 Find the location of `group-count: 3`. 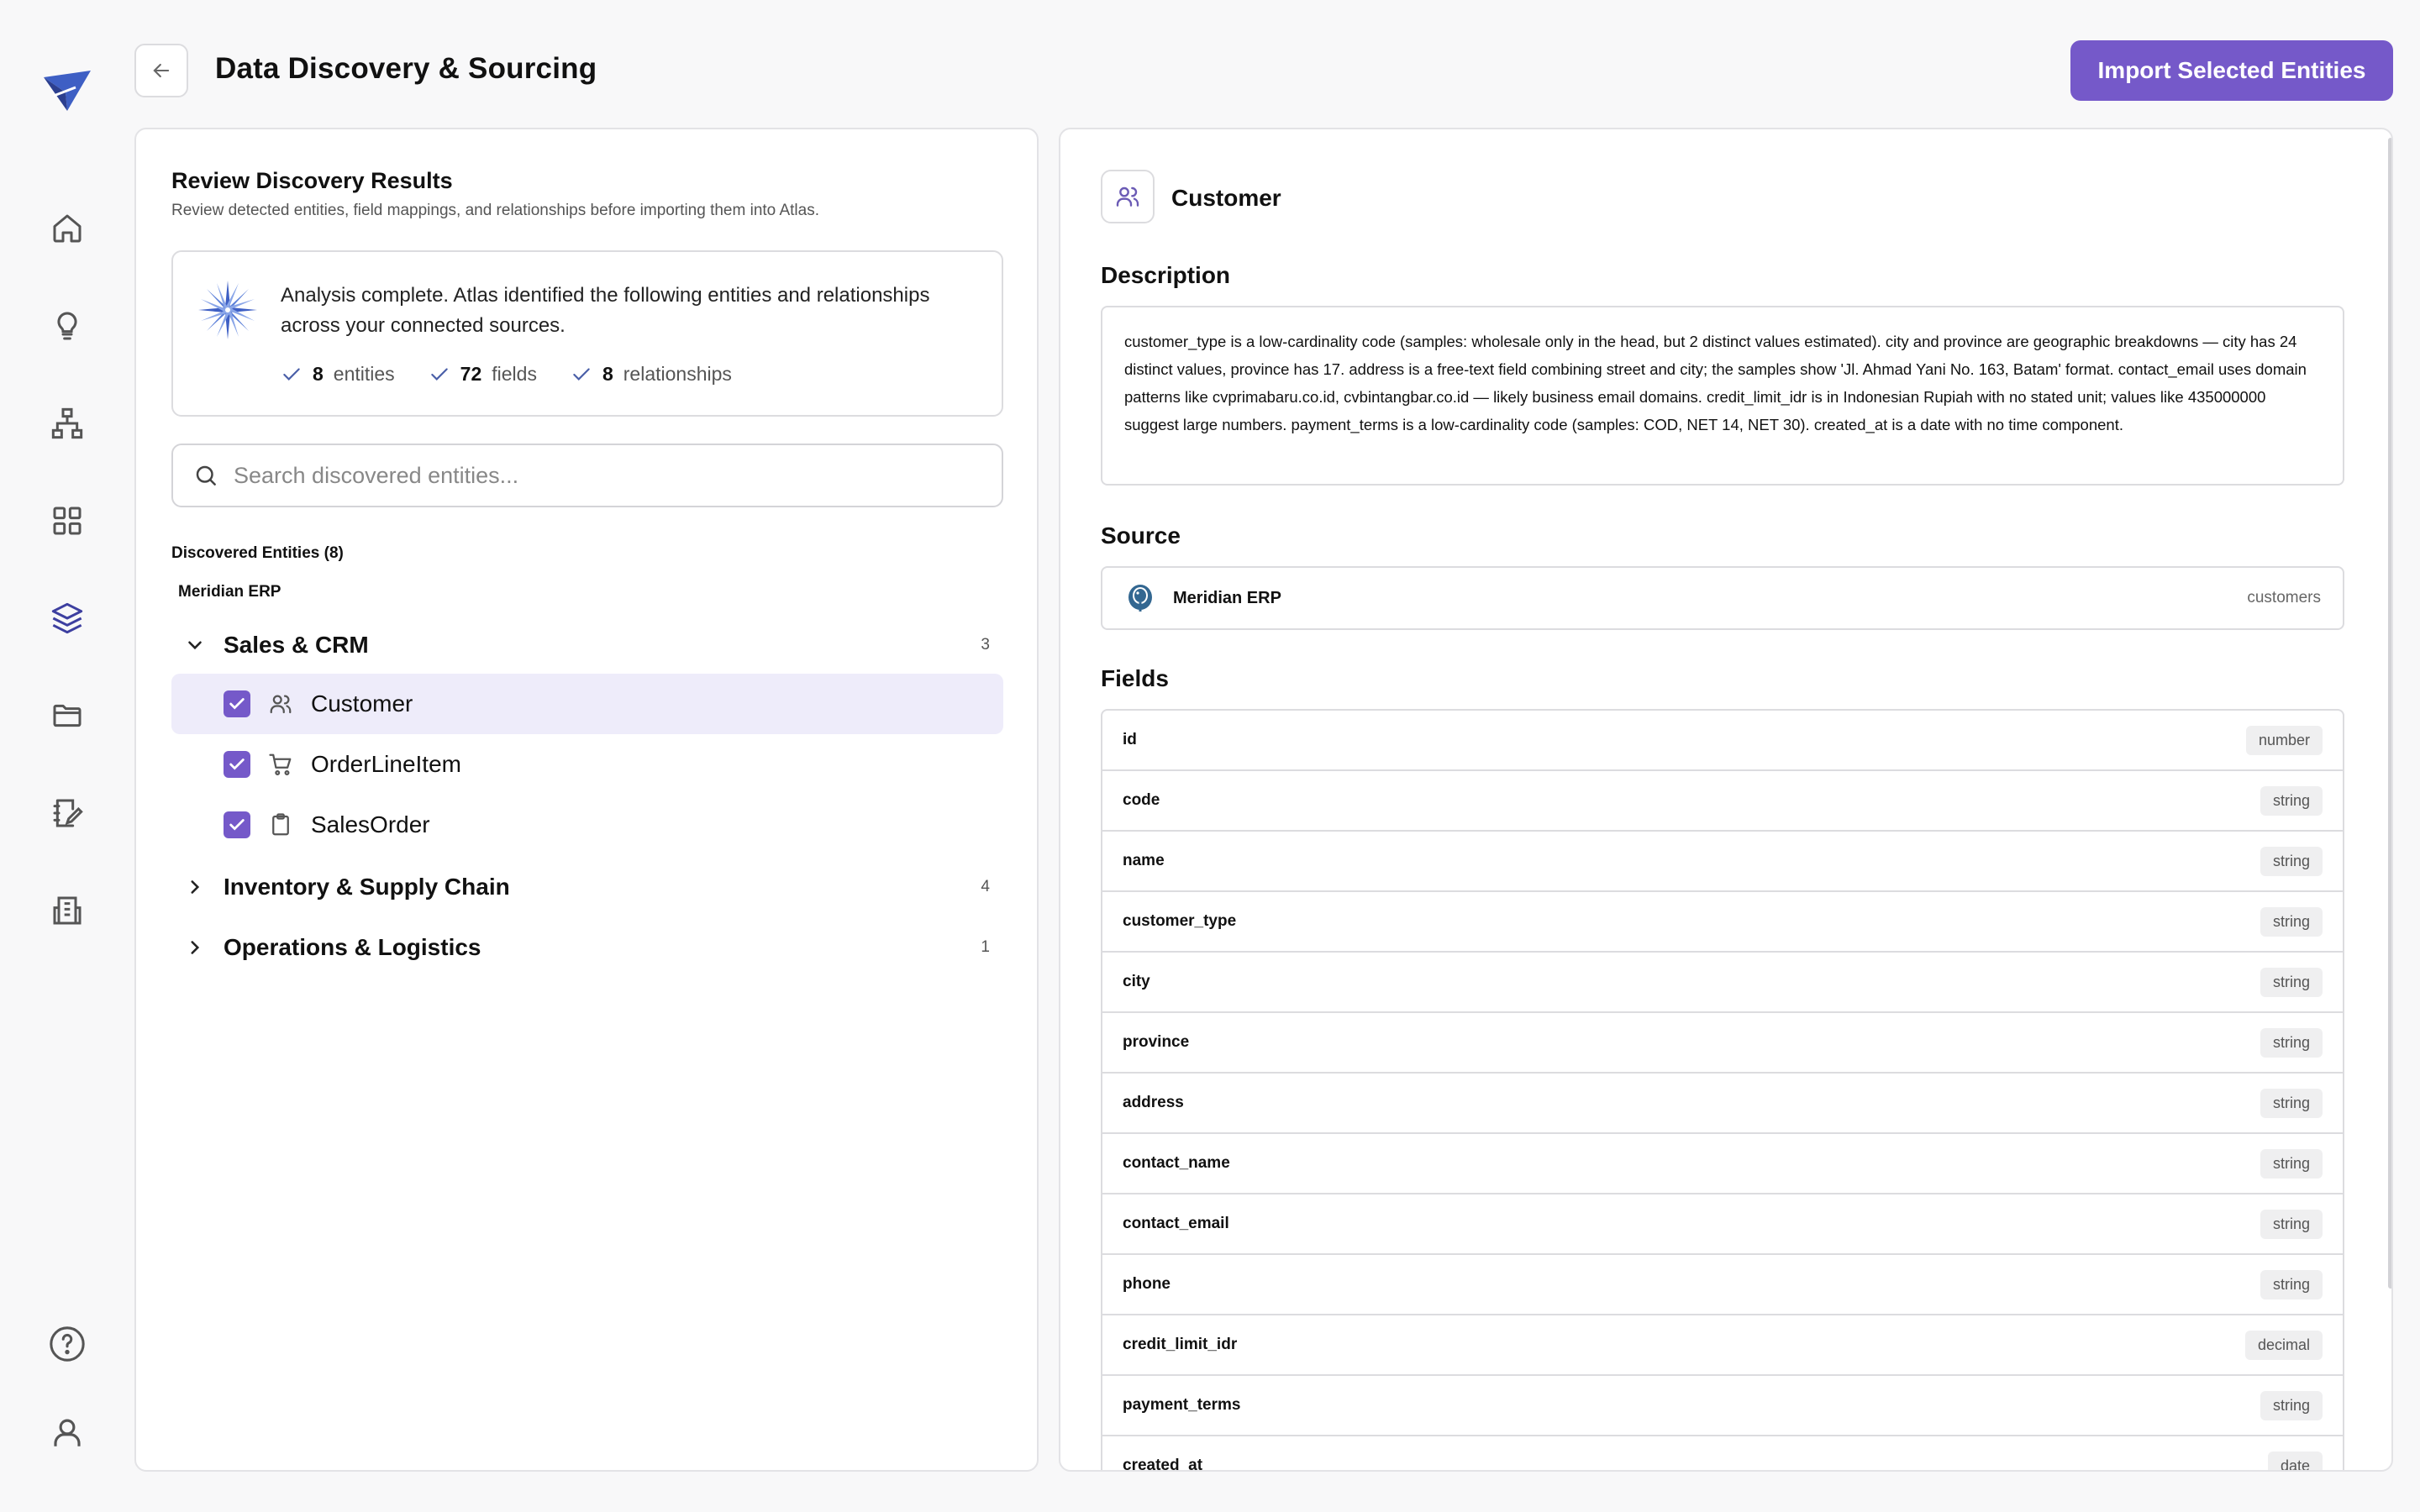

group-count: 3 is located at coordinates (986, 645).